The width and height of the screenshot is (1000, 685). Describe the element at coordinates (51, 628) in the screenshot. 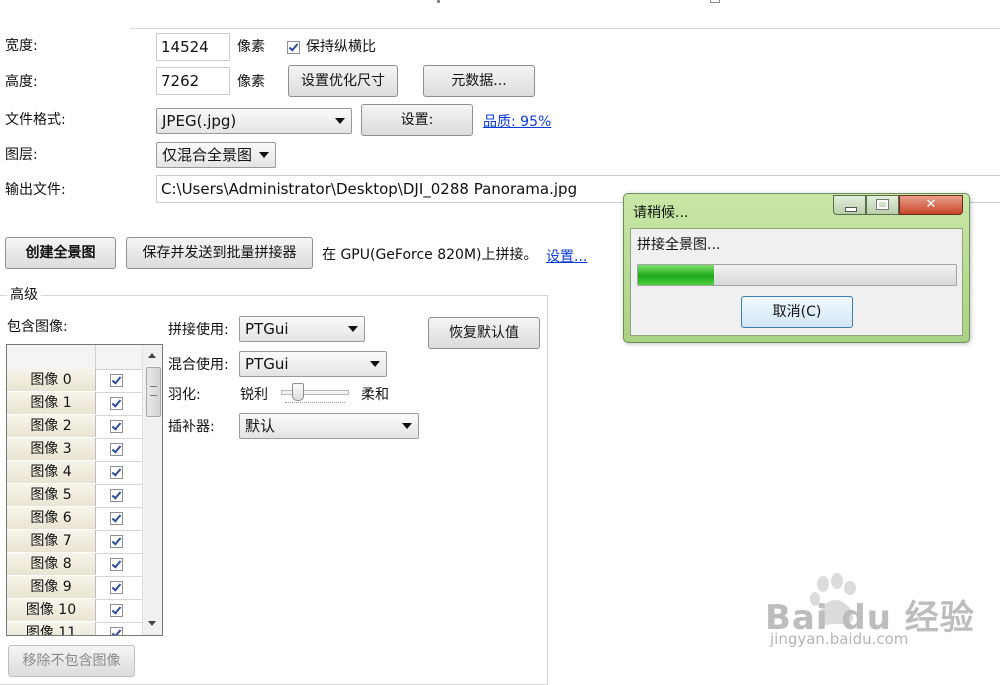

I see `image-name-cell: 图像 11` at that location.